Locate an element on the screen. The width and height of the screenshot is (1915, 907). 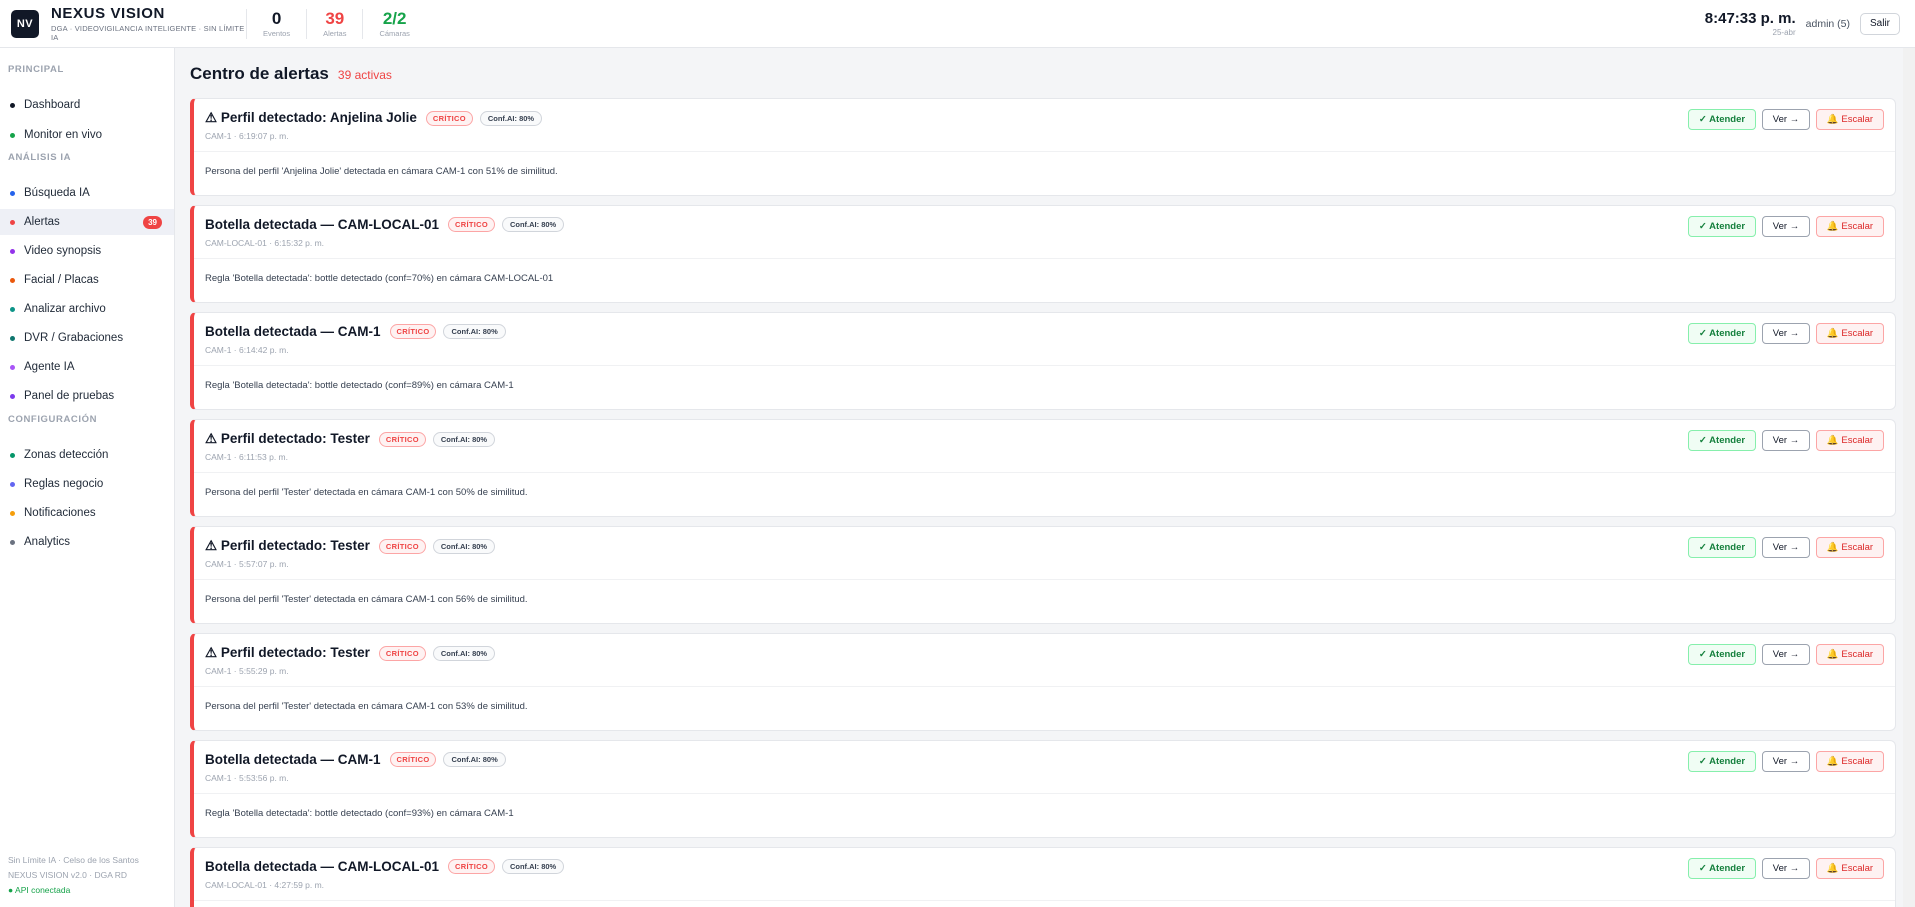
alert-meta: CAM-1 · 6:19:07 p. m. is located at coordinates (247, 136).